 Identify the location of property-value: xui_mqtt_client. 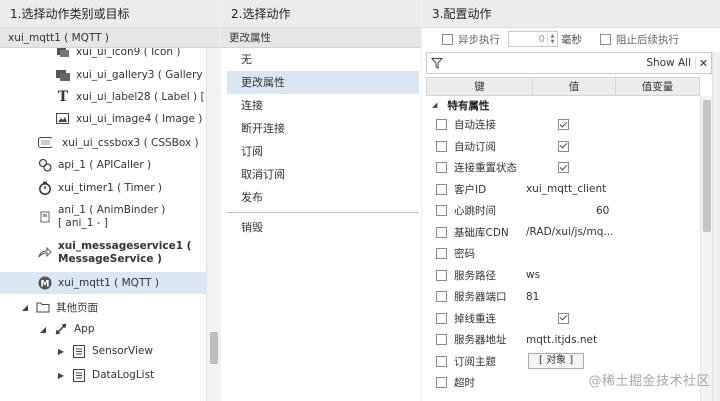
(613, 189).